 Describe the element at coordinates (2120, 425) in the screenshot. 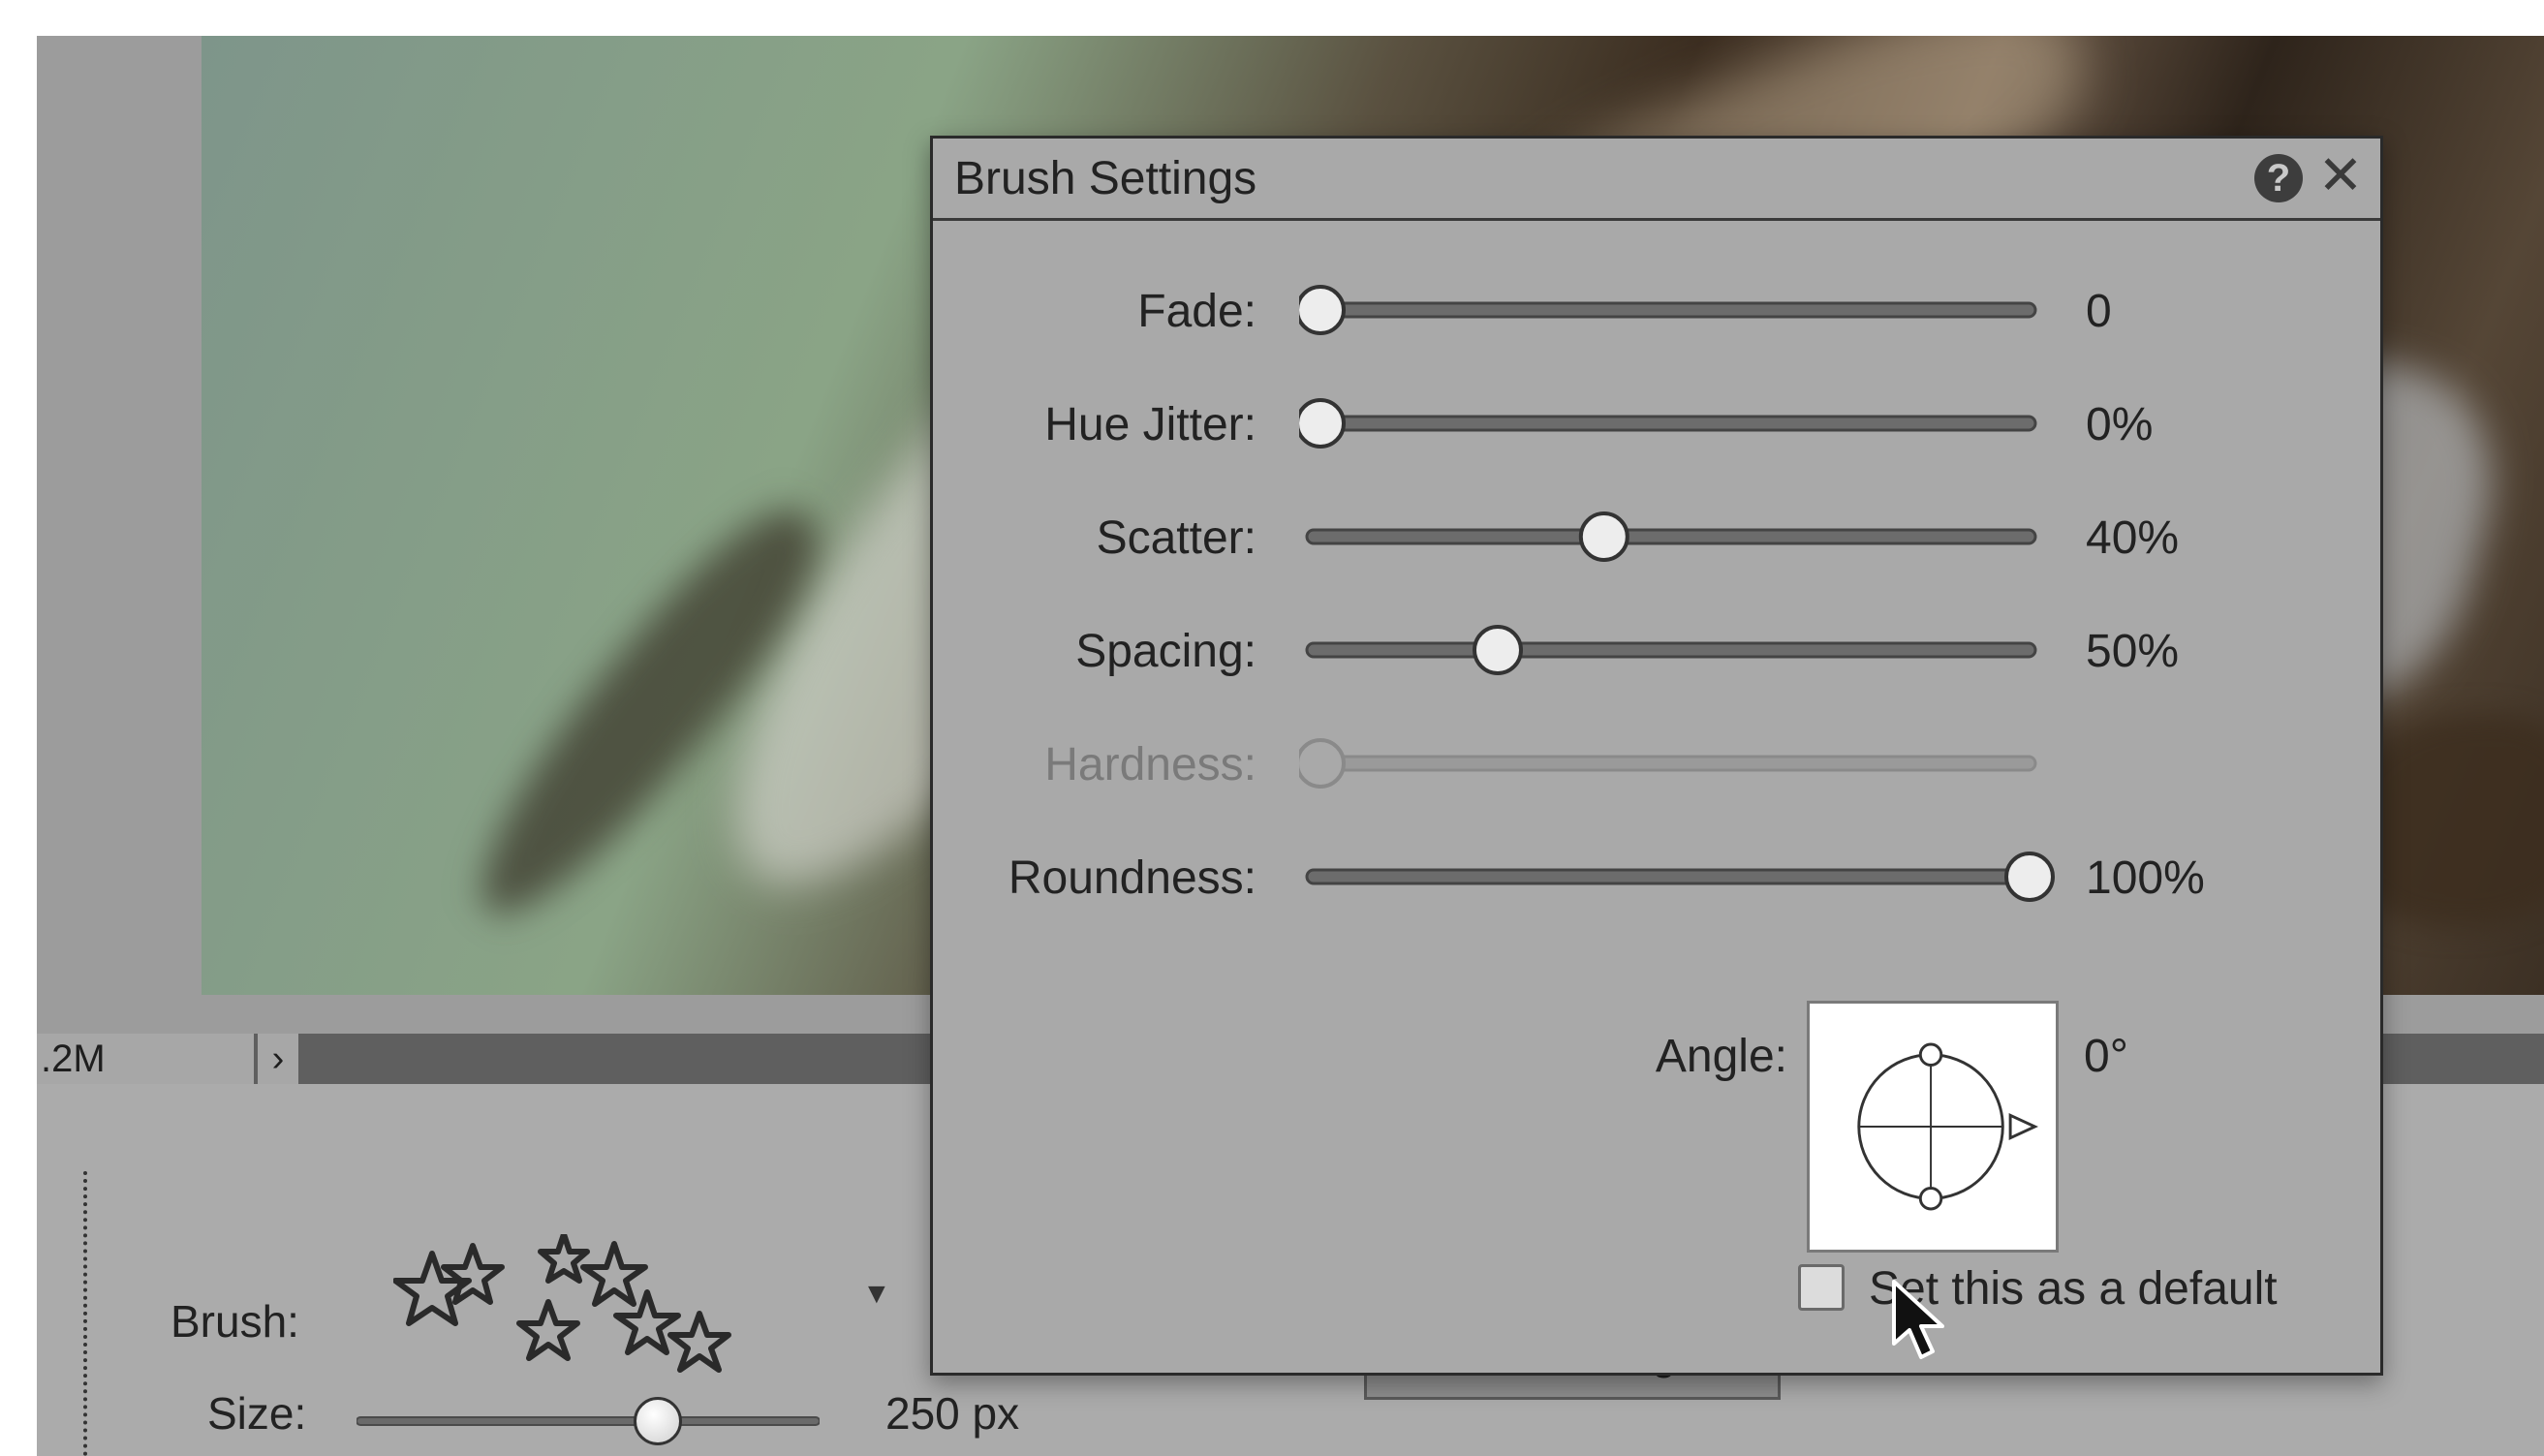

I see `slider-value: 0%` at that location.